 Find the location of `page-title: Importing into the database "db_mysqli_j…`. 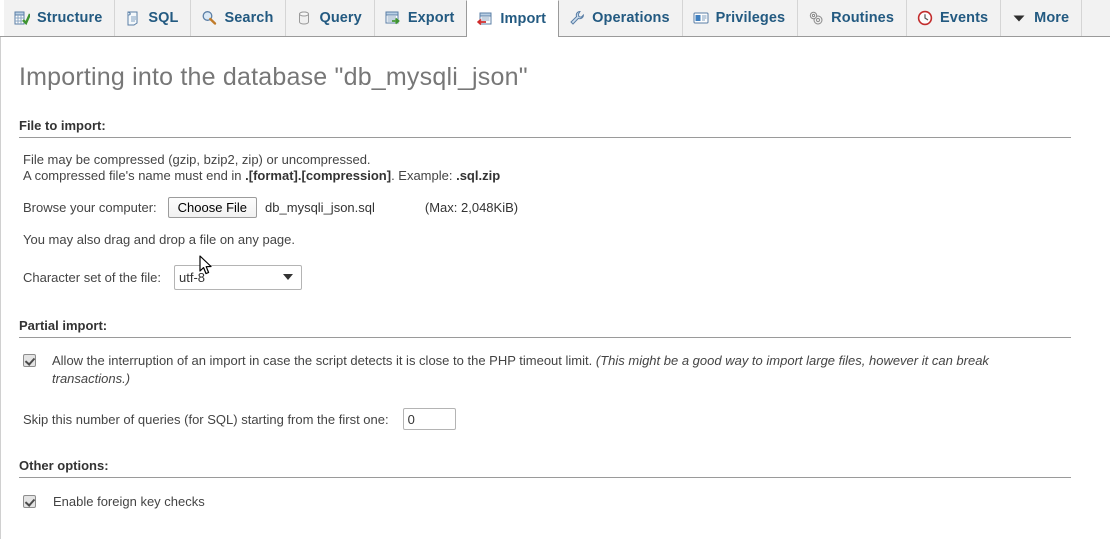

page-title: Importing into the database "db_mysqli_j… is located at coordinates (273, 77).